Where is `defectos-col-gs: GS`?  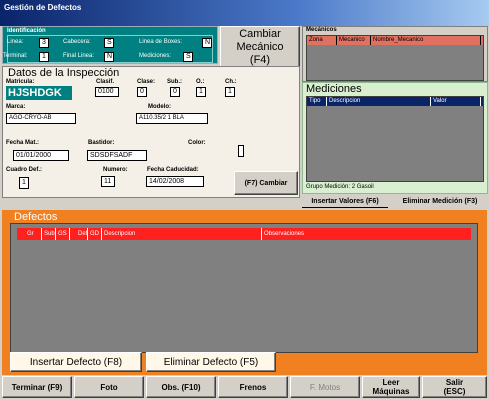 defectos-col-gs: GS is located at coordinates (63, 234).